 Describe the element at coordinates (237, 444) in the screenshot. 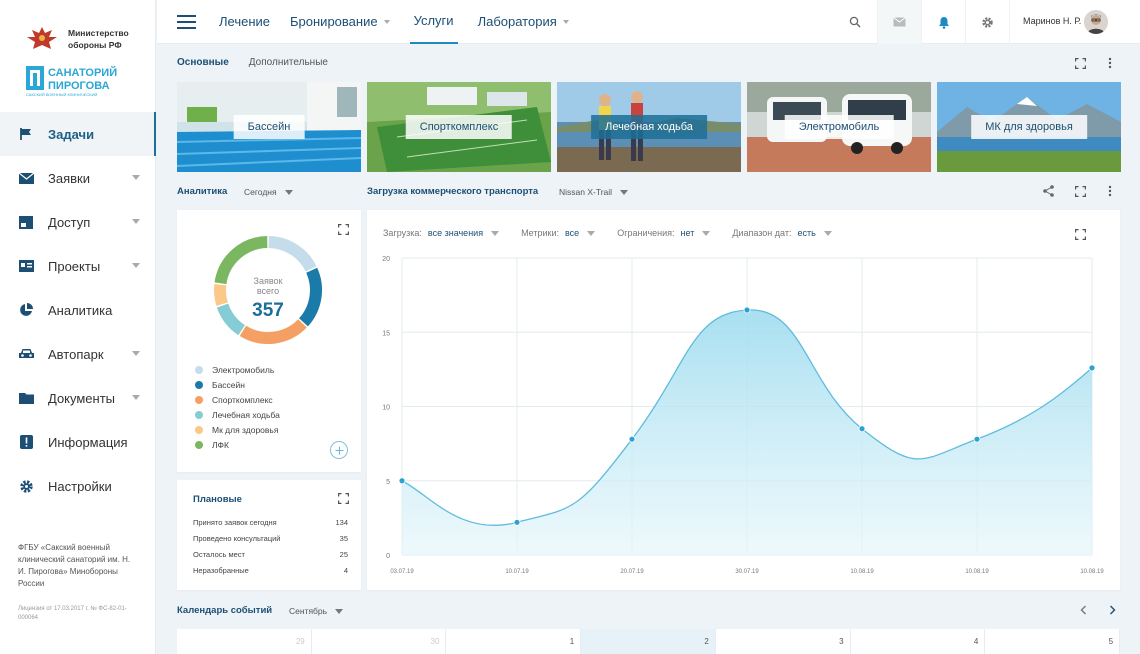

I see `legend-item: ЛФК` at that location.